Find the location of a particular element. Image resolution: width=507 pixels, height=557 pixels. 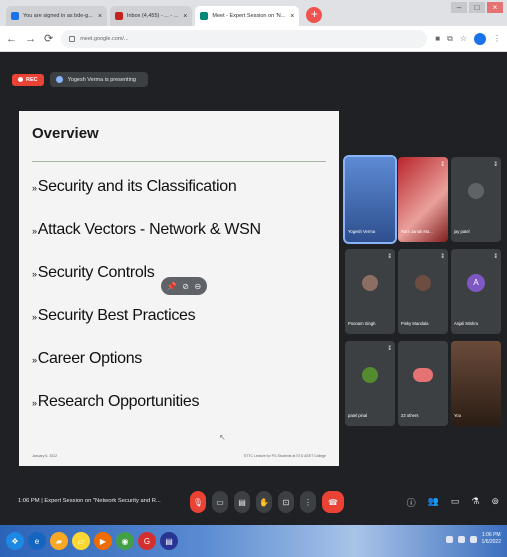

app-icon: G is located at coordinates (147, 541).